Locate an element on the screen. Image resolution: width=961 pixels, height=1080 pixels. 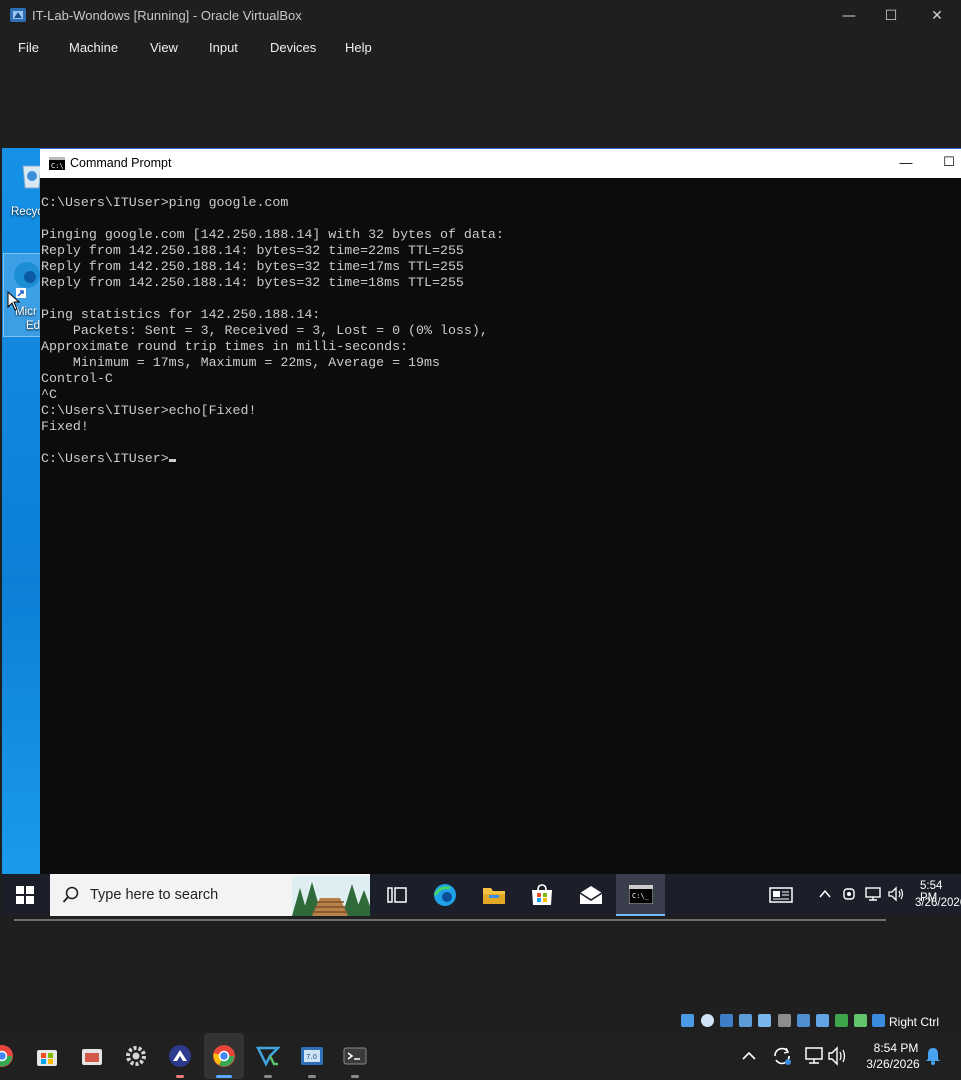
task-view-icon is located at coordinates (397, 895).